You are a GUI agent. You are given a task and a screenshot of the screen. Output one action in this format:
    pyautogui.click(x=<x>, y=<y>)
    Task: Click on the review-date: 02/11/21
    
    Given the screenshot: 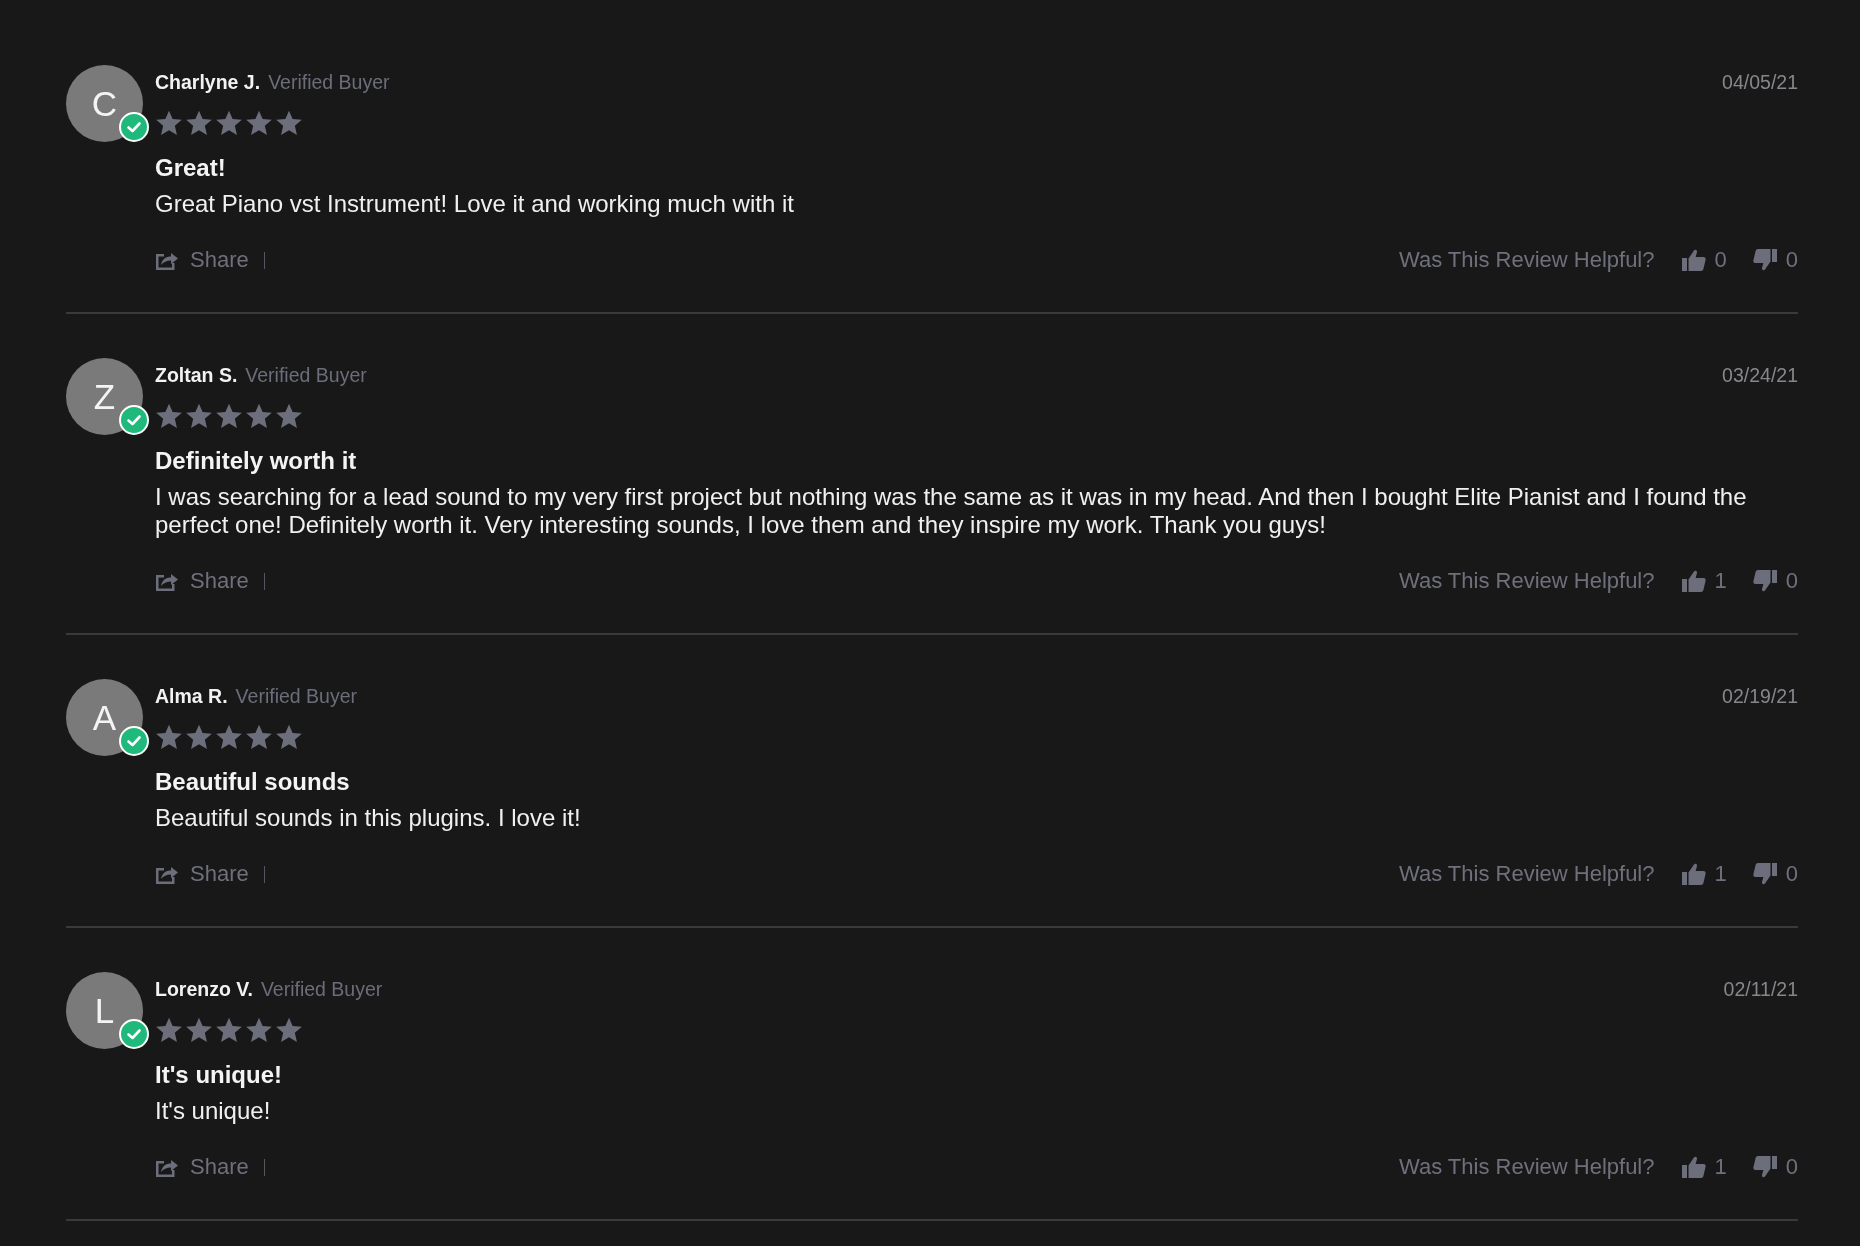 What is the action you would take?
    pyautogui.click(x=1760, y=989)
    